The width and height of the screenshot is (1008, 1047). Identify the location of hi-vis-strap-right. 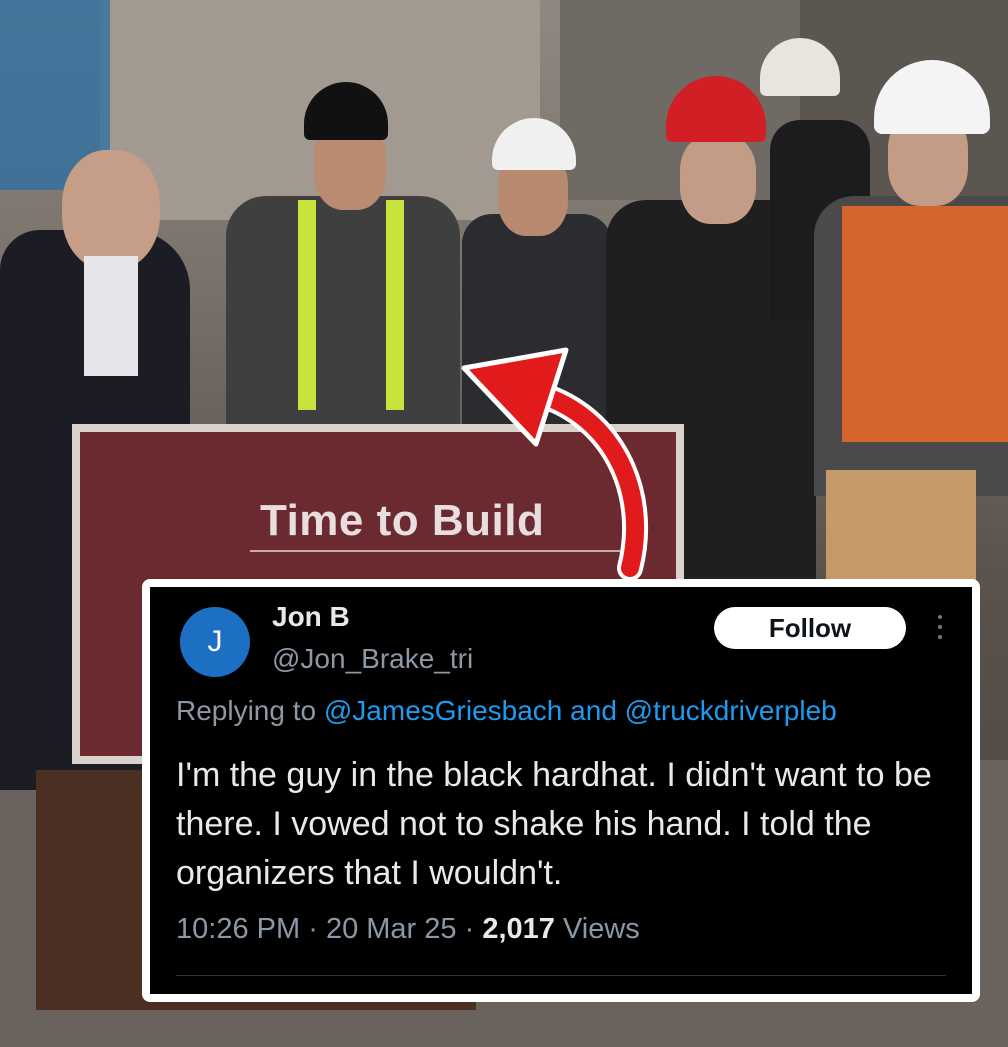
(395, 305).